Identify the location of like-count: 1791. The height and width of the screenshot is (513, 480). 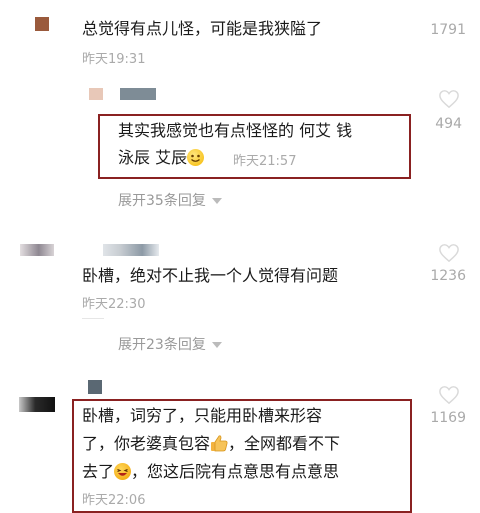
(448, 30).